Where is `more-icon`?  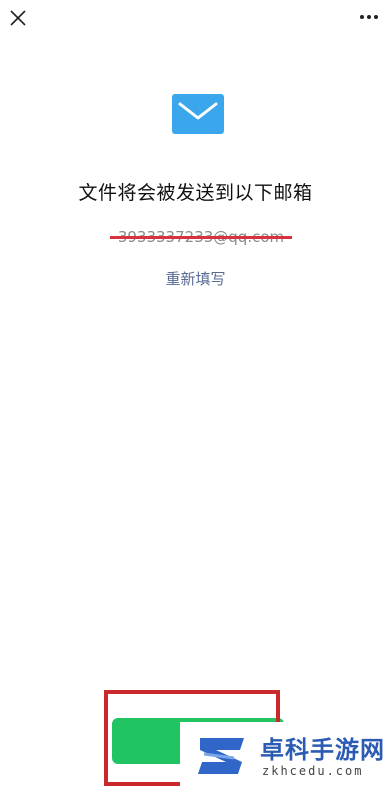 more-icon is located at coordinates (369, 17).